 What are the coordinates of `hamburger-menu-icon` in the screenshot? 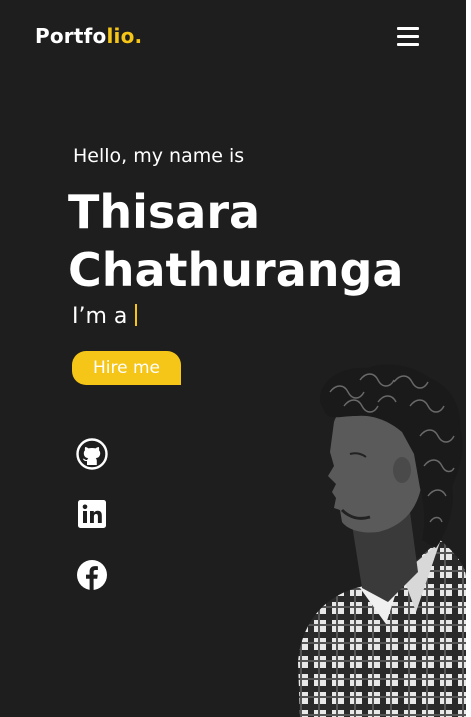 It's located at (408, 37).